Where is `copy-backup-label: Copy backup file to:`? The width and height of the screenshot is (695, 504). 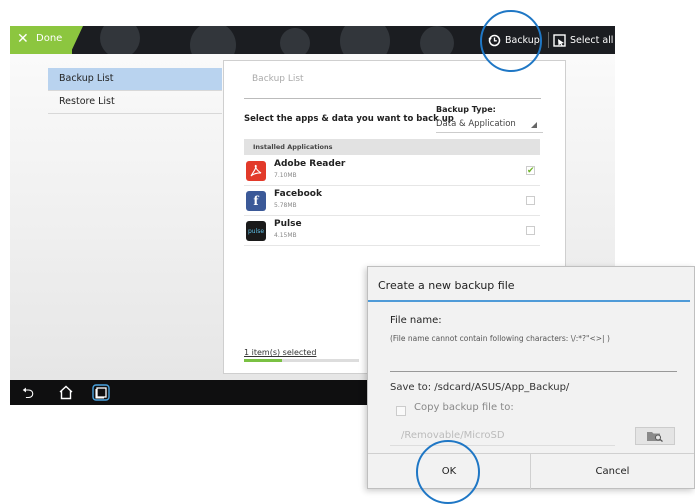
copy-backup-label: Copy backup file to: is located at coordinates (464, 407).